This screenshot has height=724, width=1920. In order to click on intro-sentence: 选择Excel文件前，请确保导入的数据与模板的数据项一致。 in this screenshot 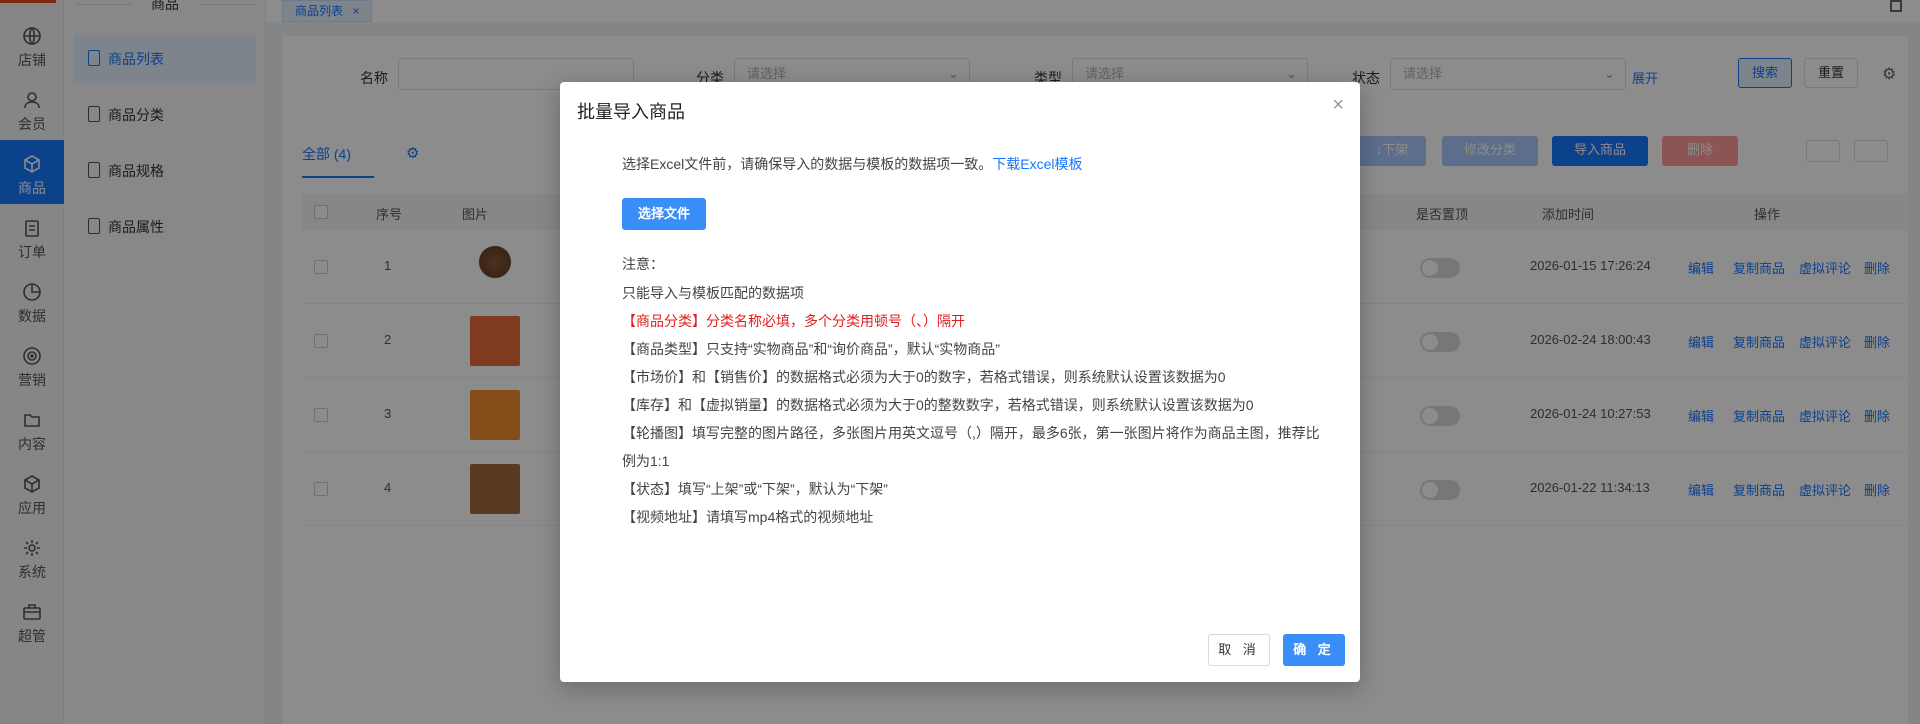, I will do `click(807, 164)`.